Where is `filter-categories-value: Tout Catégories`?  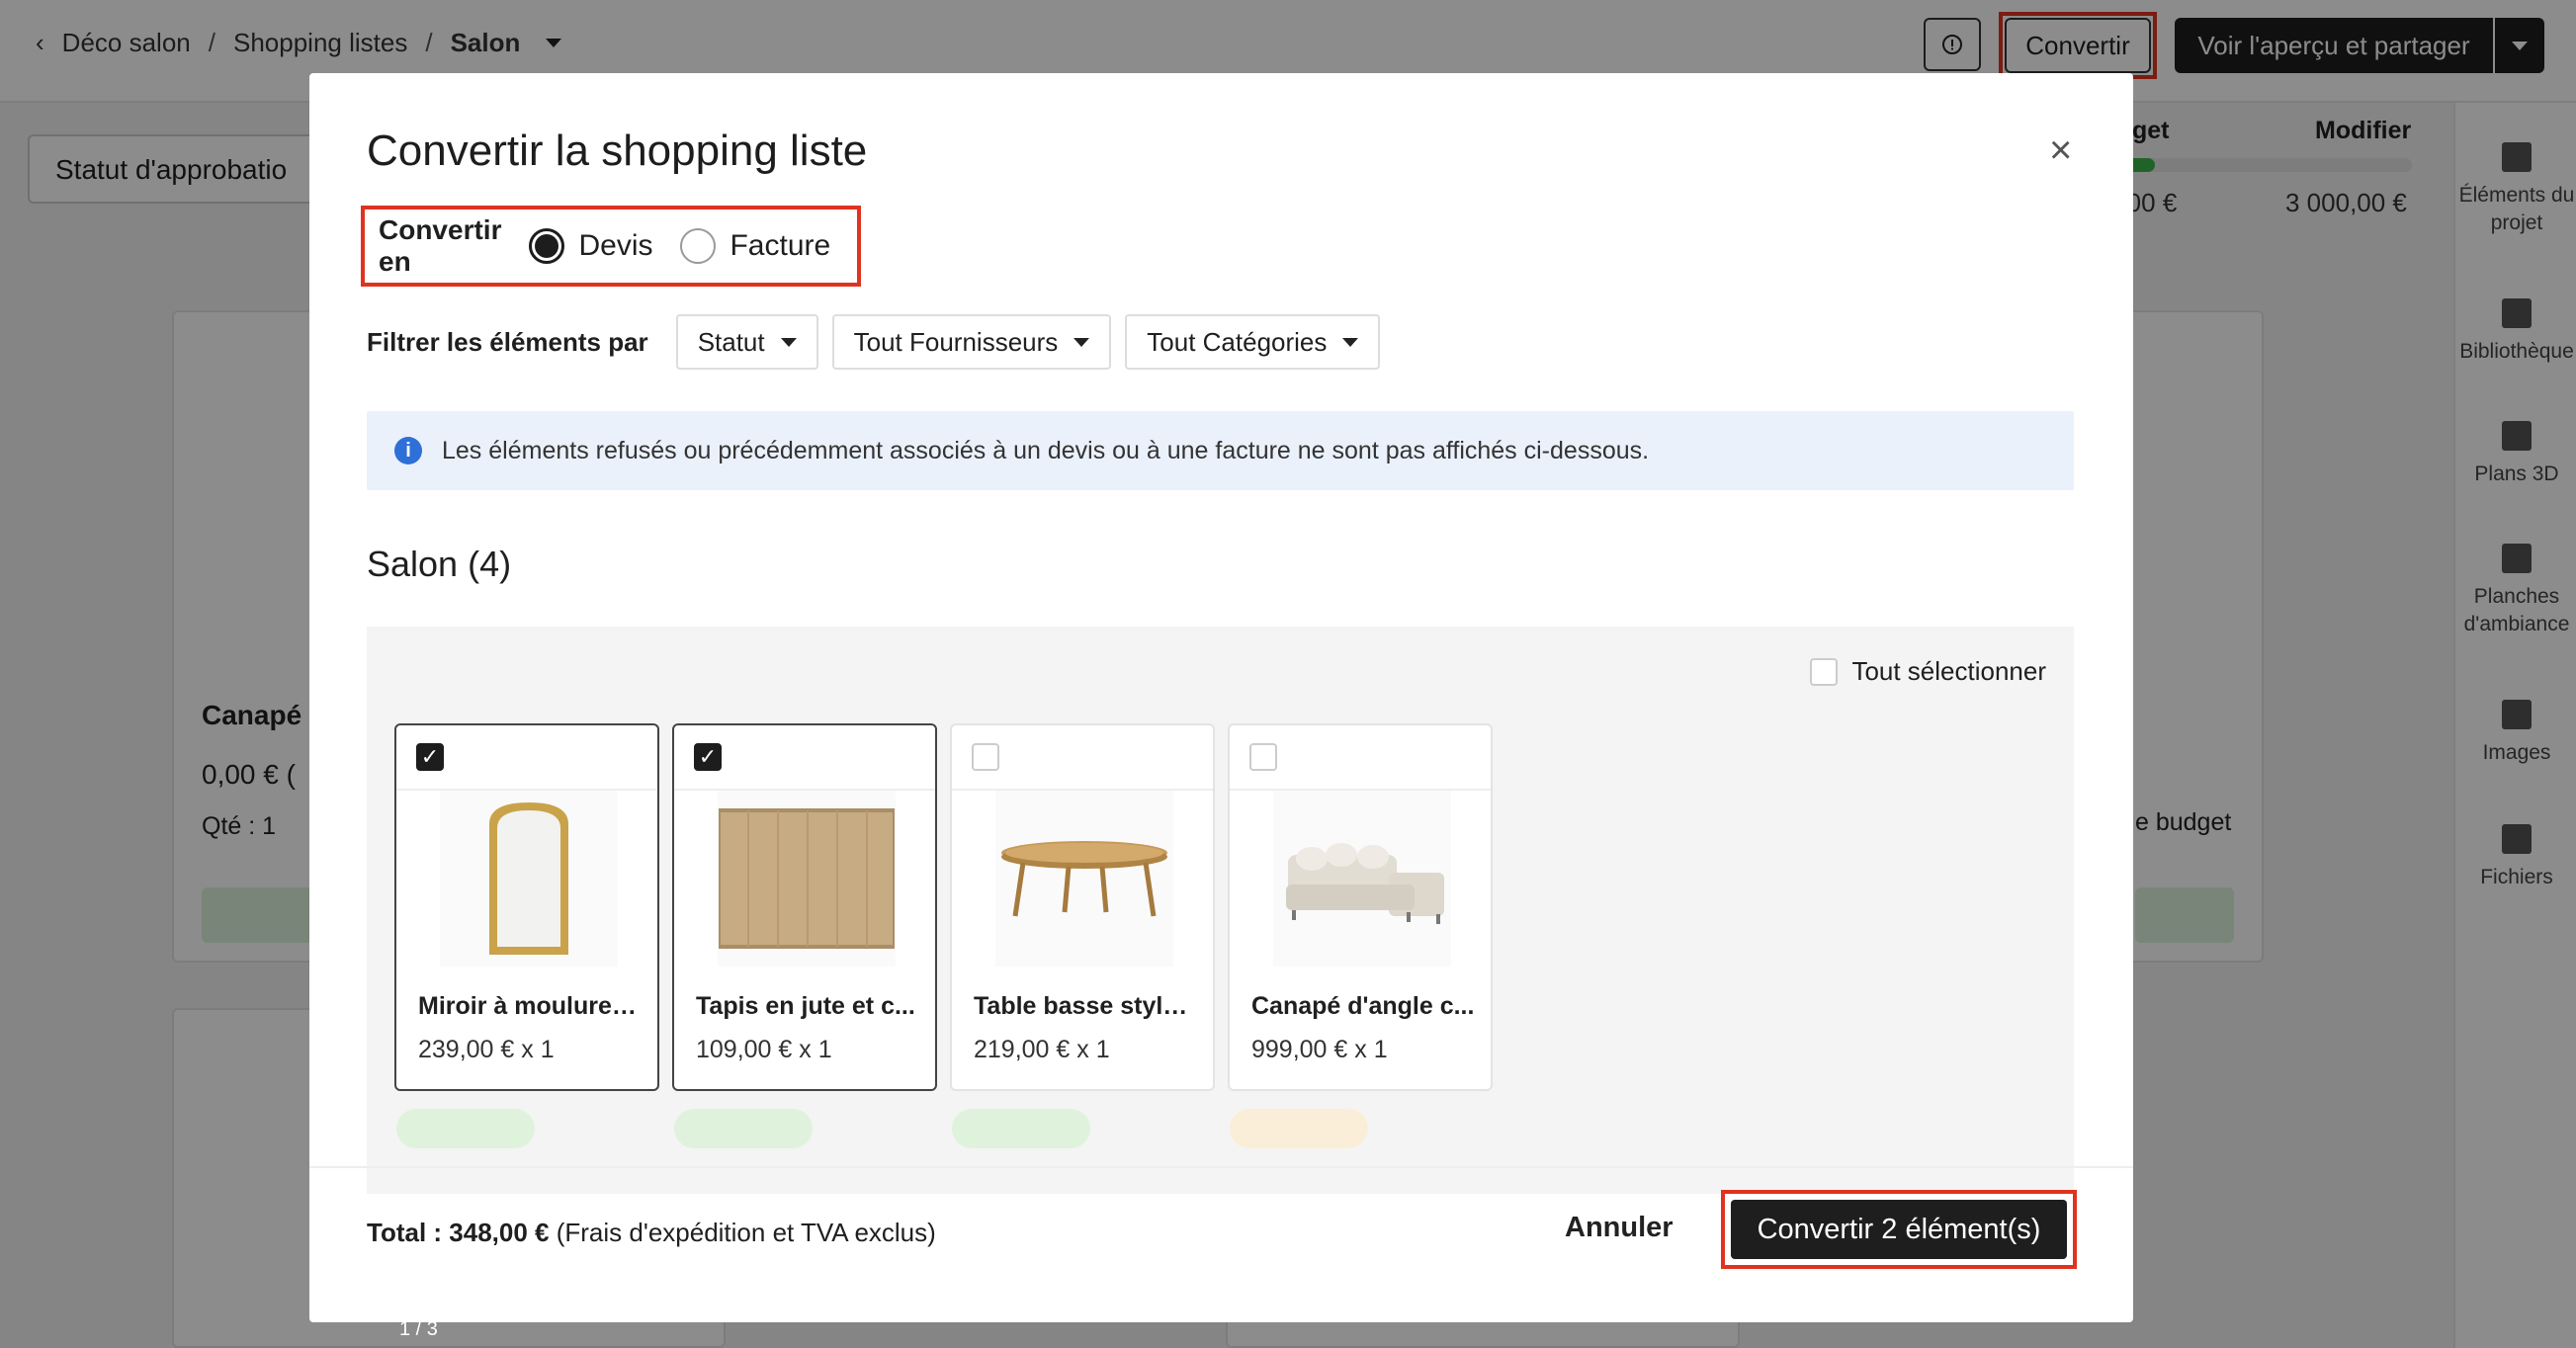 filter-categories-value: Tout Catégories is located at coordinates (1237, 341).